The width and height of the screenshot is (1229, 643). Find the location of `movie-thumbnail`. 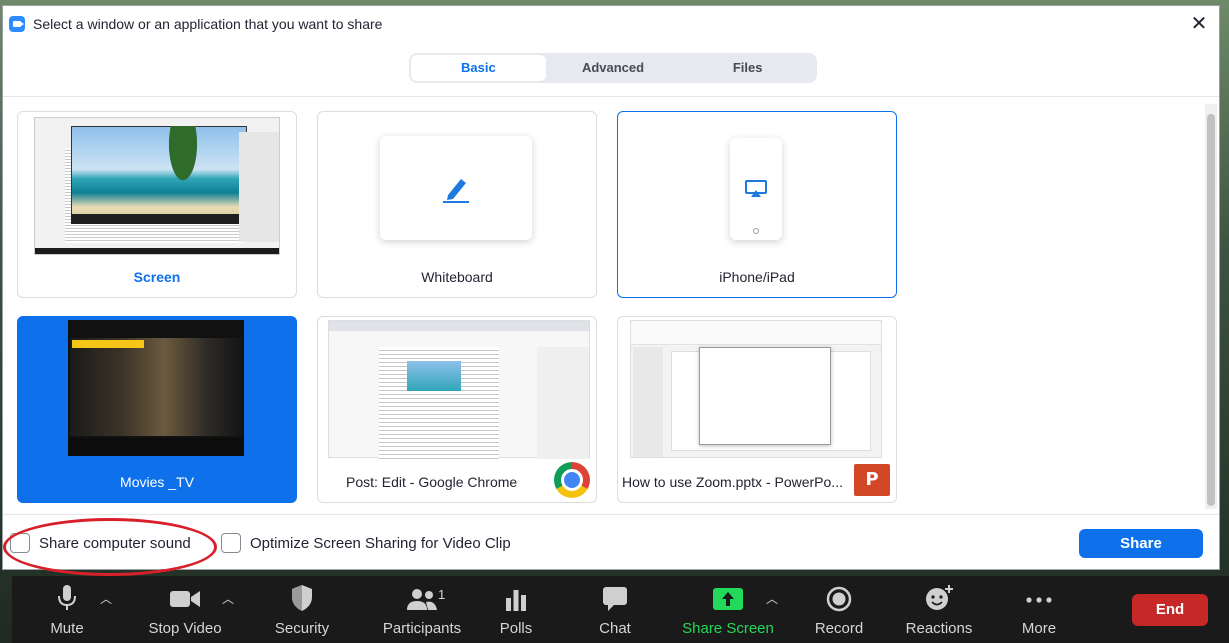

movie-thumbnail is located at coordinates (156, 388).